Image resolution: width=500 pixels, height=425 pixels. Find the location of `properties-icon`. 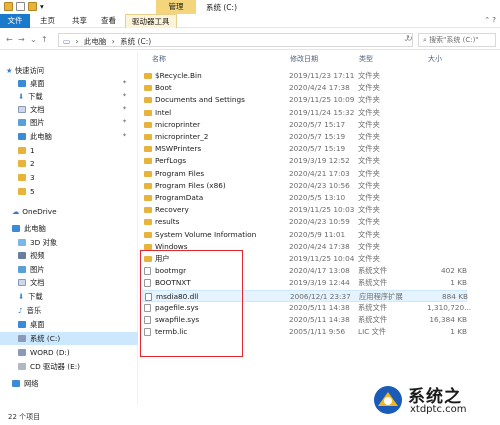

properties-icon is located at coordinates (20, 6).